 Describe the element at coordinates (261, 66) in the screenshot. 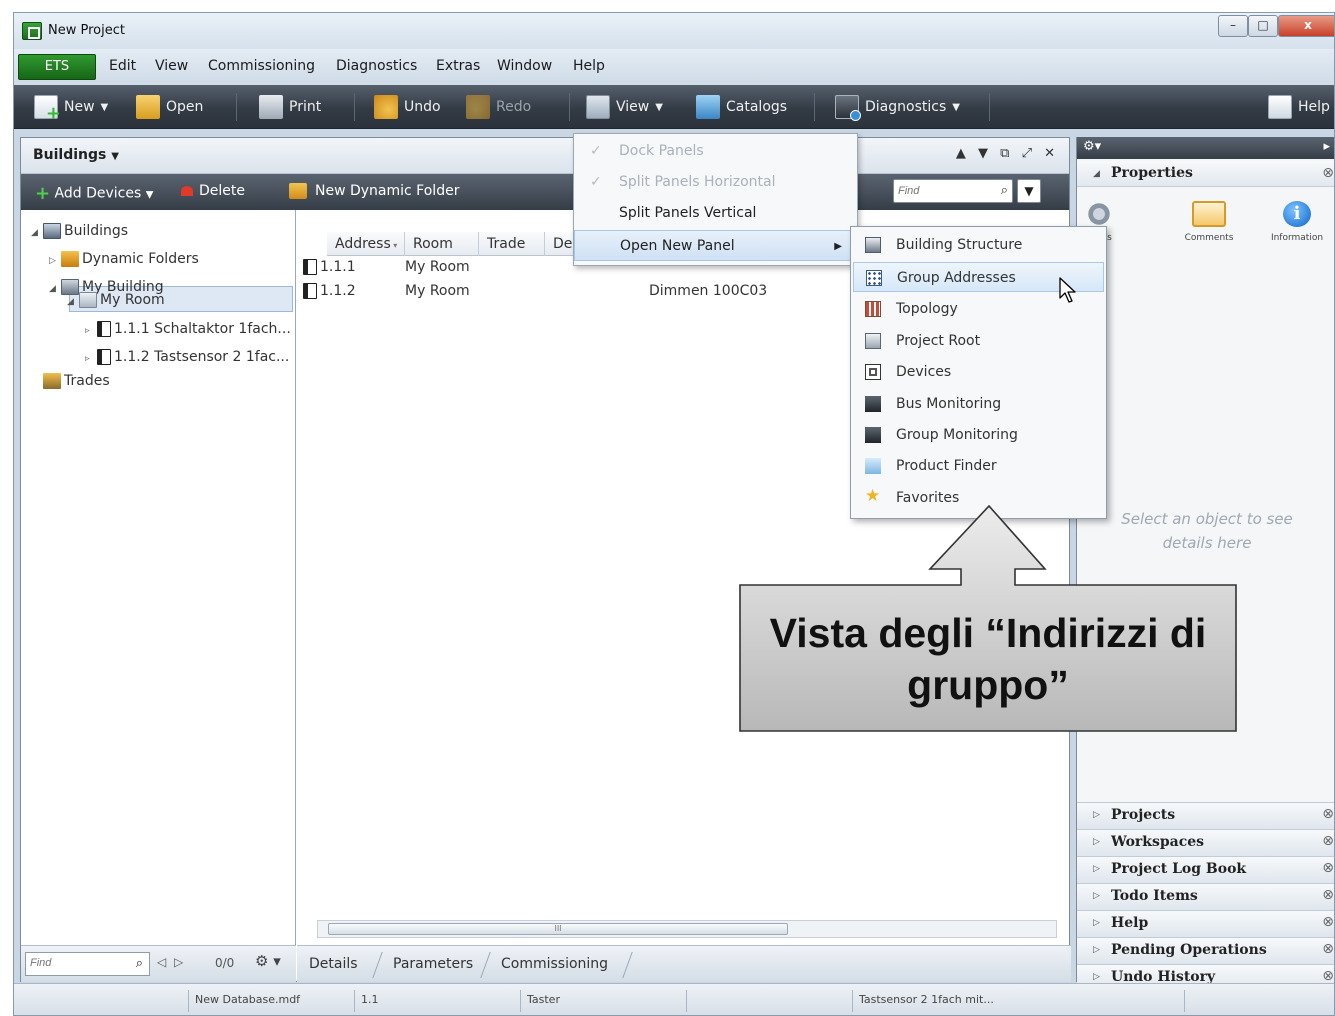

I see `menu-commissioning: Commissioning` at that location.